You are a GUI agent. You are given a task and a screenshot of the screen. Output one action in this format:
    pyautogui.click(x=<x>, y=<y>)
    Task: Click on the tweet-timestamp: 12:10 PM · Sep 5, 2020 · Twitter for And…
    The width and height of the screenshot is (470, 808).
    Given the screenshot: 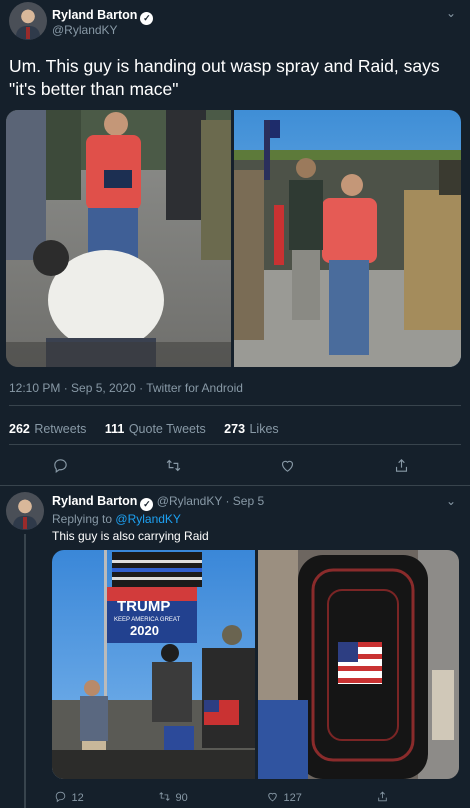 What is the action you would take?
    pyautogui.click(x=126, y=388)
    